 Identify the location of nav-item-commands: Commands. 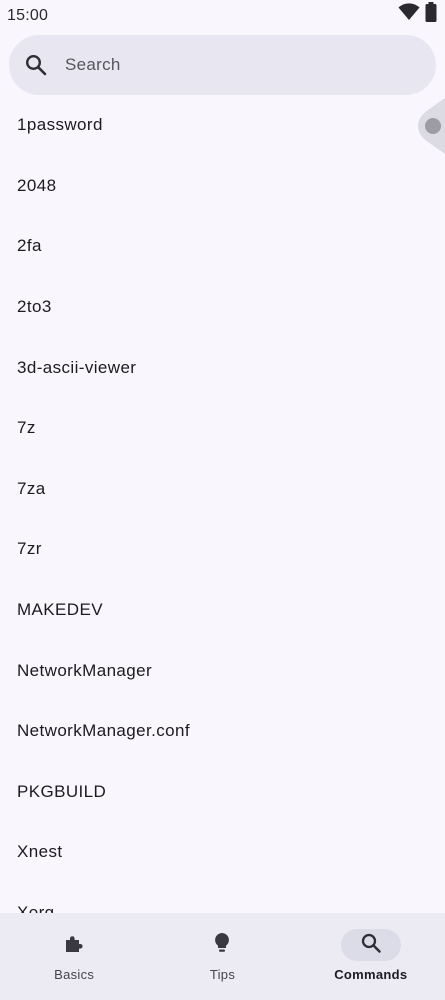
(371, 956).